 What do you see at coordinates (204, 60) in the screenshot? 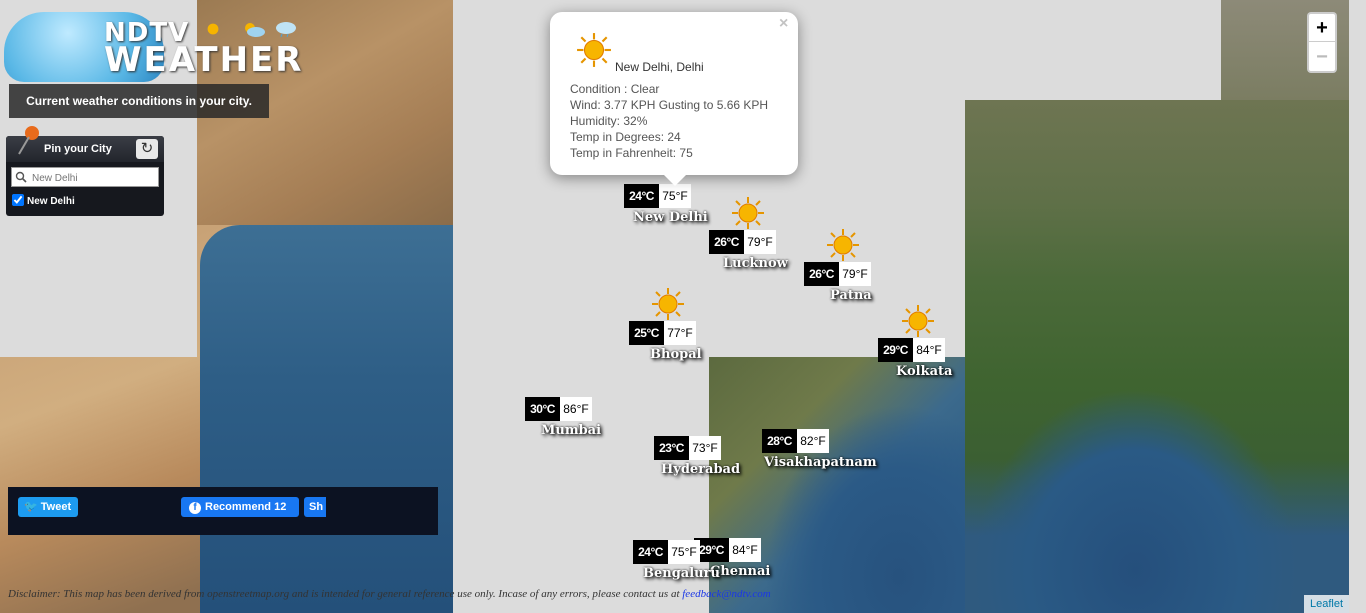
I see `brand-bottom: WEATHER` at bounding box center [204, 60].